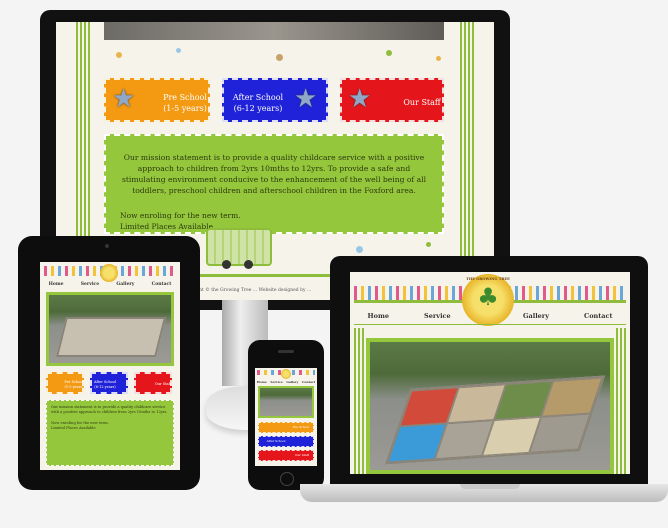  Describe the element at coordinates (490, 324) in the screenshot. I see `nav-underline` at that location.